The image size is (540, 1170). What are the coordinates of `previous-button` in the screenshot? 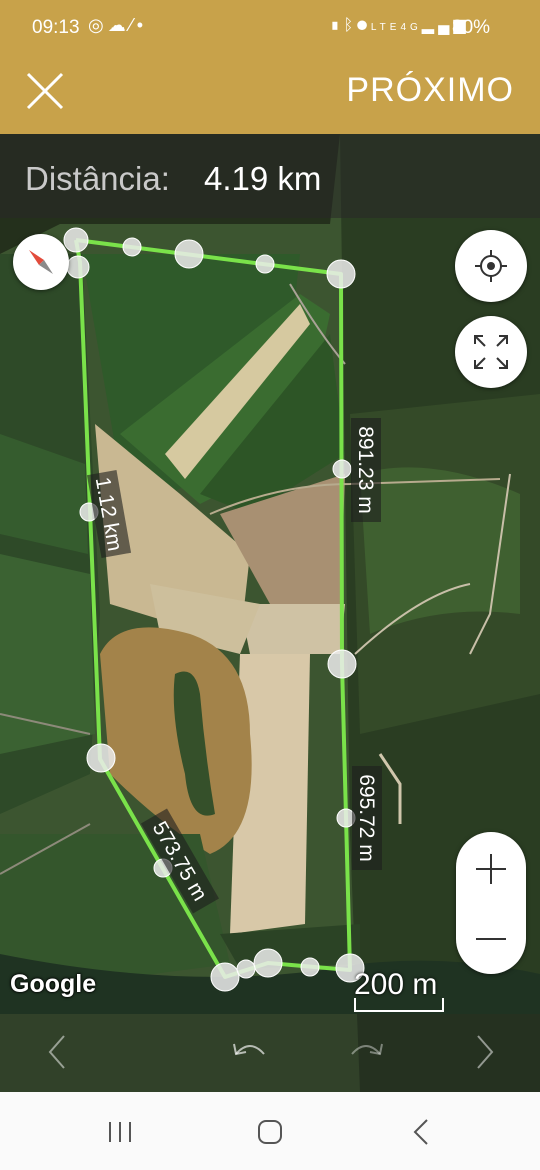 It's located at (58, 1052).